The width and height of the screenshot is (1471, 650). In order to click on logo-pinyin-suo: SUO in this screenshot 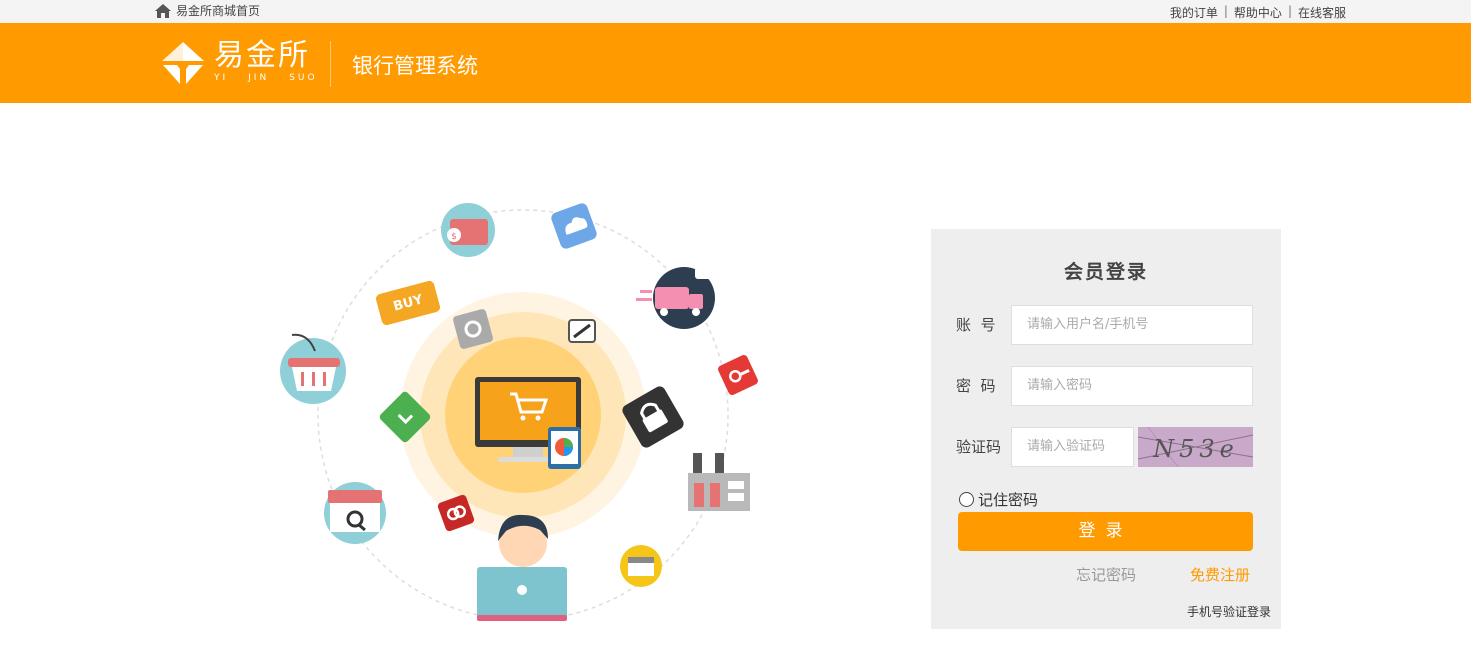, I will do `click(303, 78)`.